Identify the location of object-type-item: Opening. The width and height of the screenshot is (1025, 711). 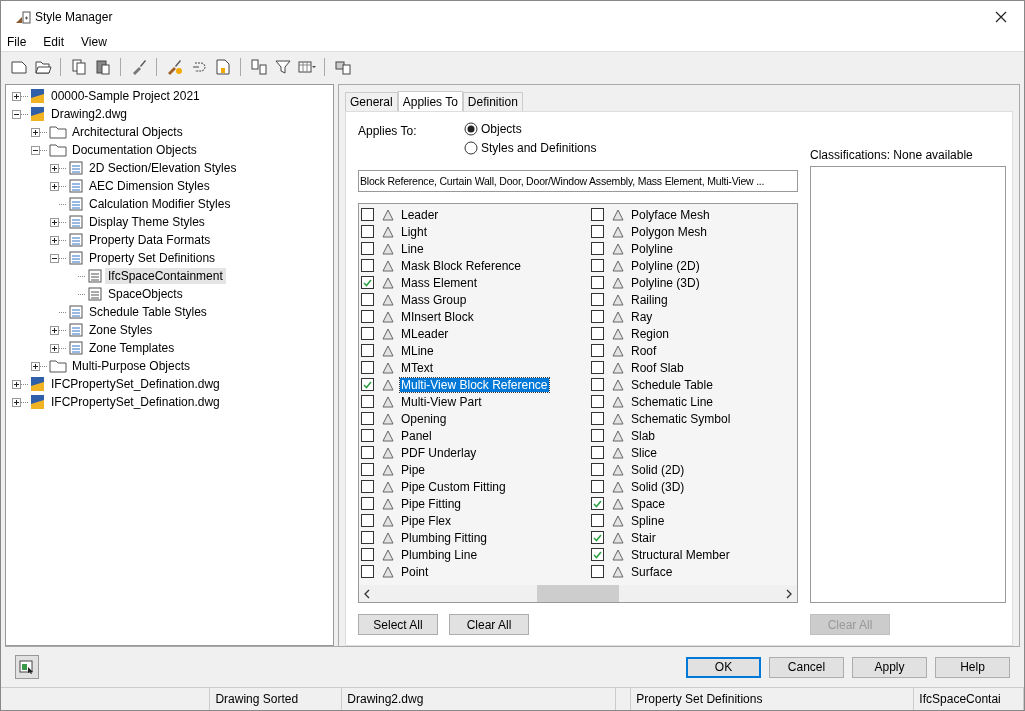
(424, 418).